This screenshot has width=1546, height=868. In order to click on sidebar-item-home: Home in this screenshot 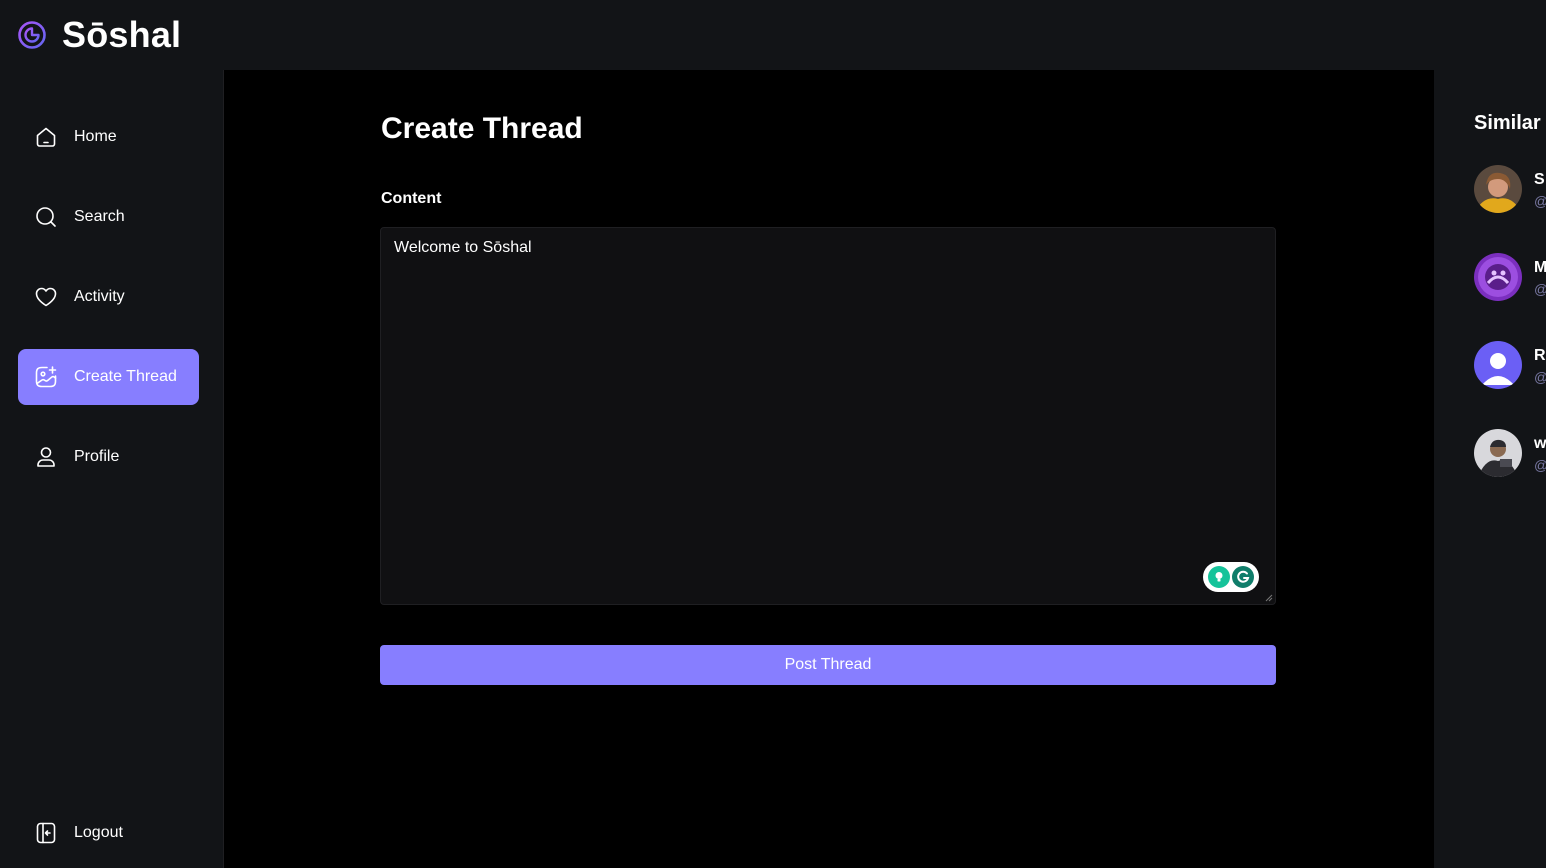, I will do `click(108, 137)`.